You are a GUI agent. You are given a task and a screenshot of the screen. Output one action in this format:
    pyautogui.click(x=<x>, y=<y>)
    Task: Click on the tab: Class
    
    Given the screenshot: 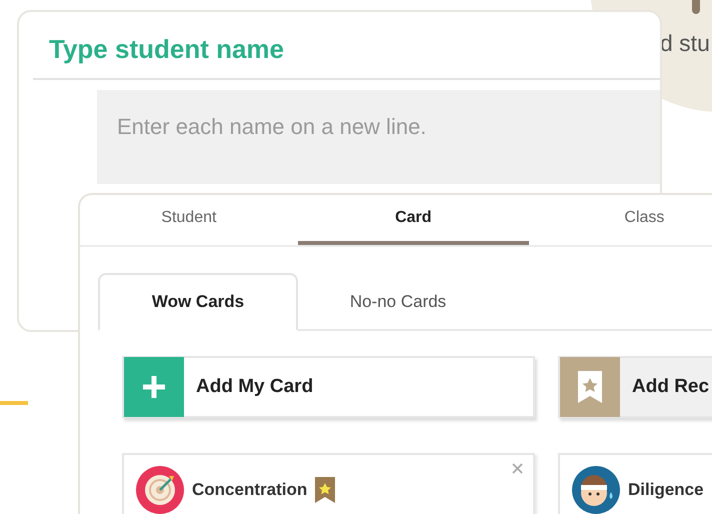 What is the action you would take?
    pyautogui.click(x=620, y=220)
    